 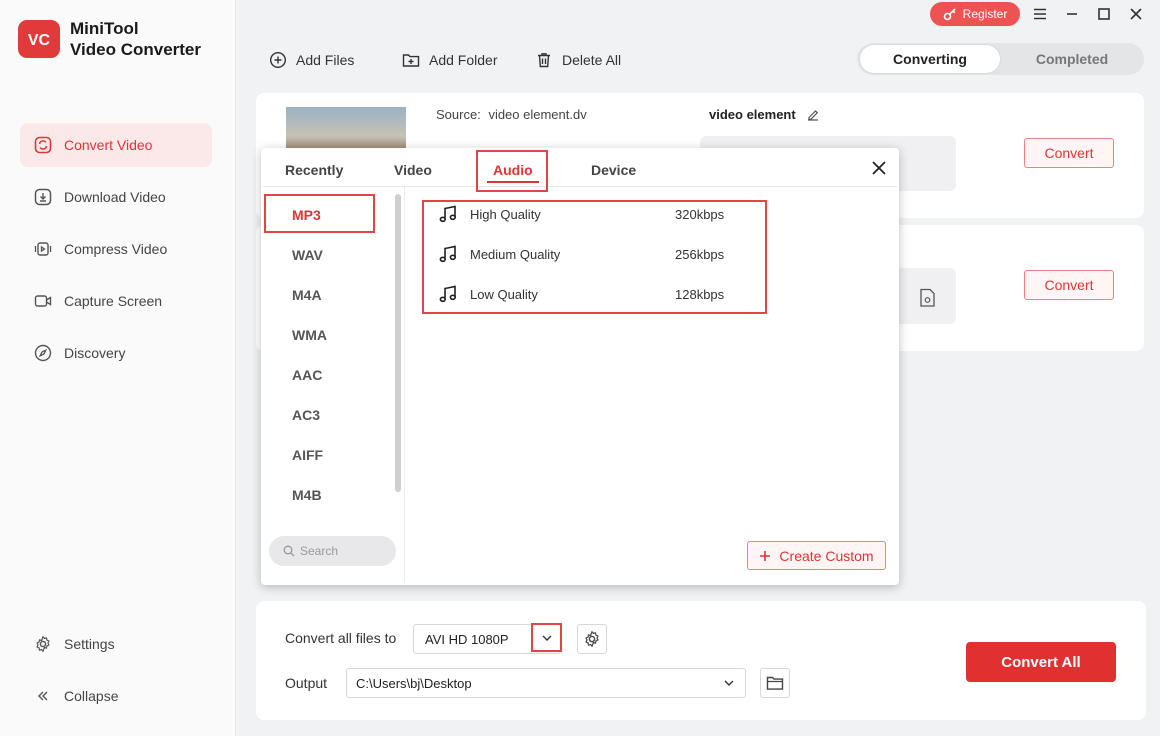 I want to click on create-custom-button: Create Custom, so click(x=816, y=555).